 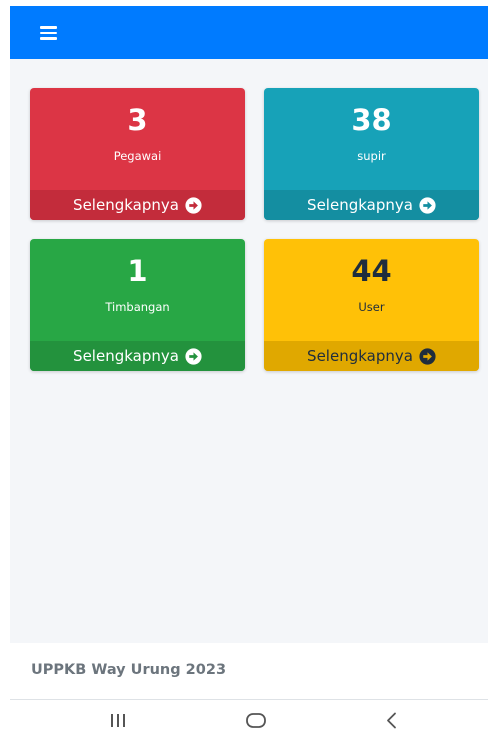 What do you see at coordinates (249, 671) in the screenshot?
I see `main-footer: UPPKB Way Urung 2023` at bounding box center [249, 671].